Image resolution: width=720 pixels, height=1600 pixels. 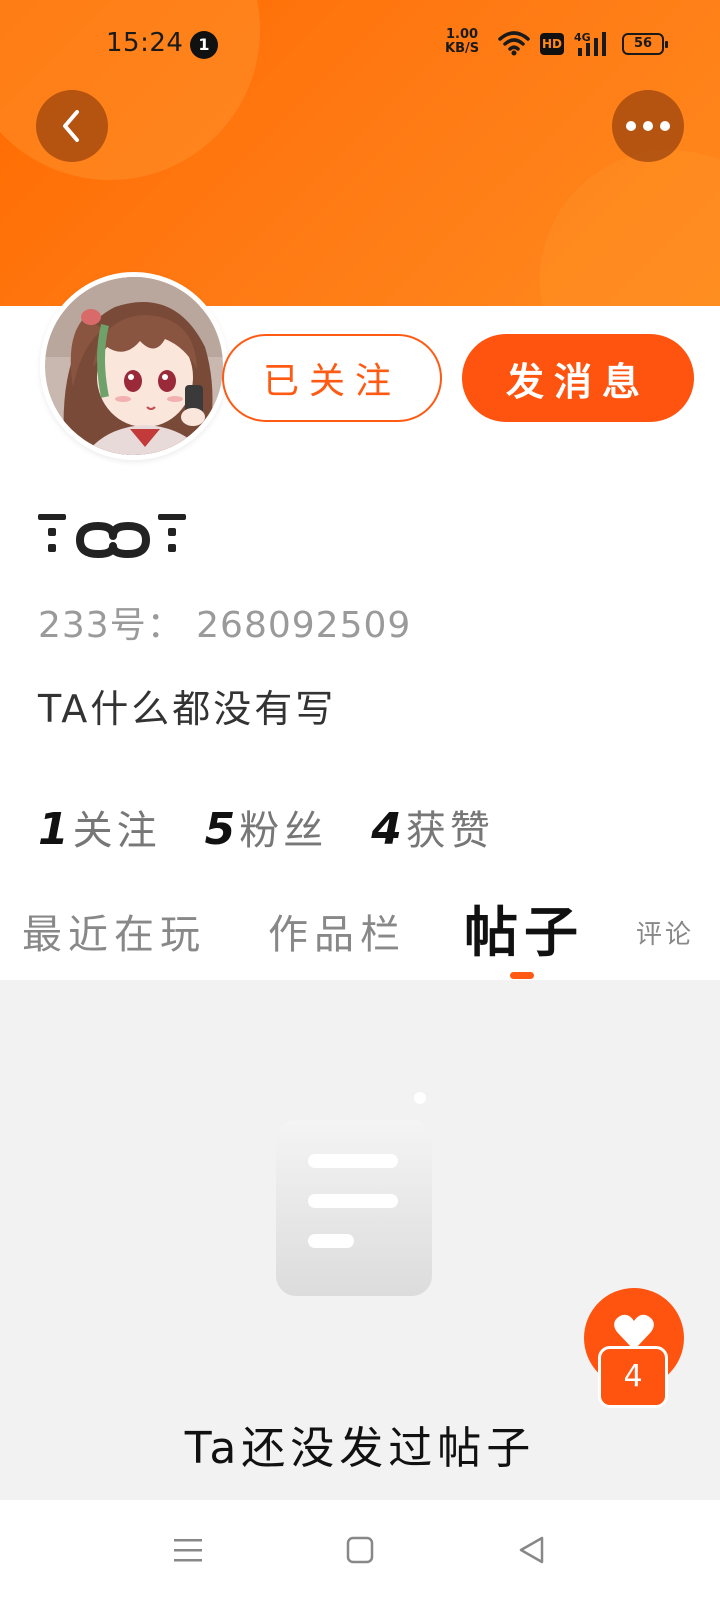 I want to click on triangle-back-icon, so click(x=531, y=1550).